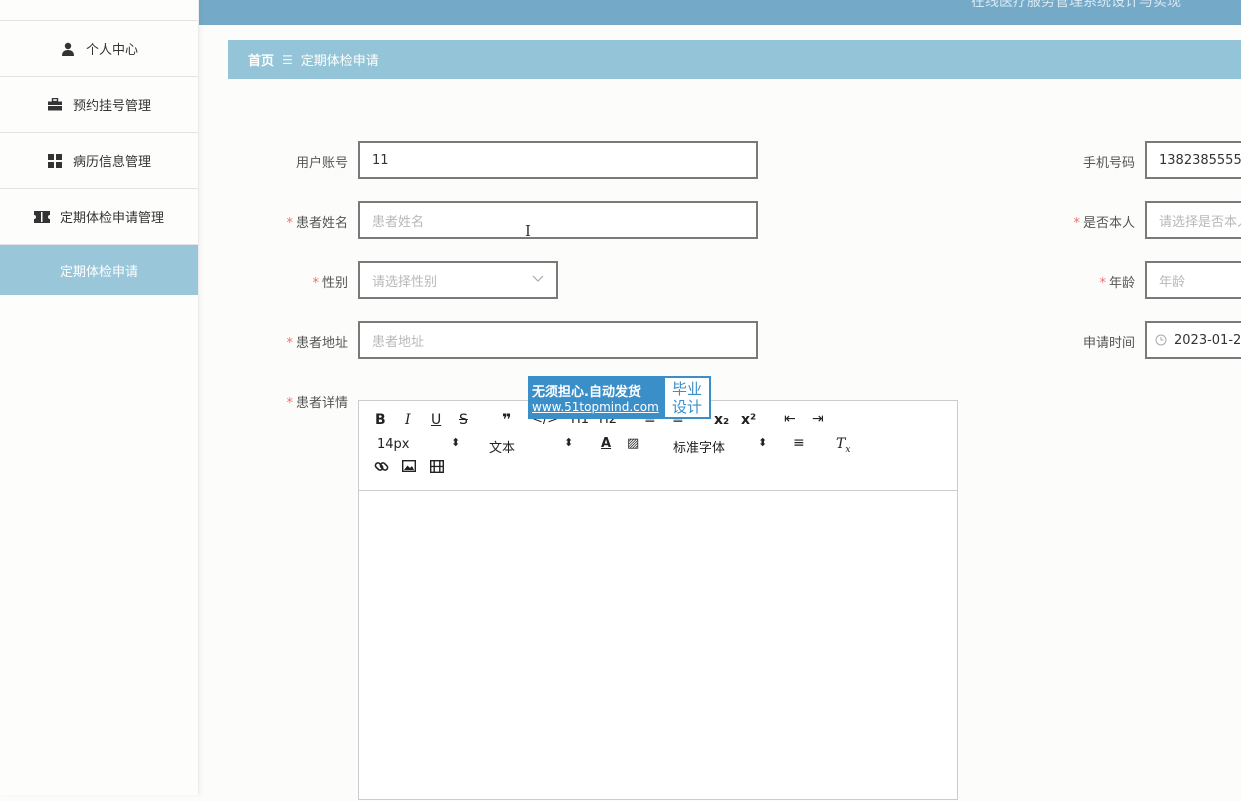 The width and height of the screenshot is (1241, 801). I want to click on watermark-right: 毕业 设计, so click(687, 397).